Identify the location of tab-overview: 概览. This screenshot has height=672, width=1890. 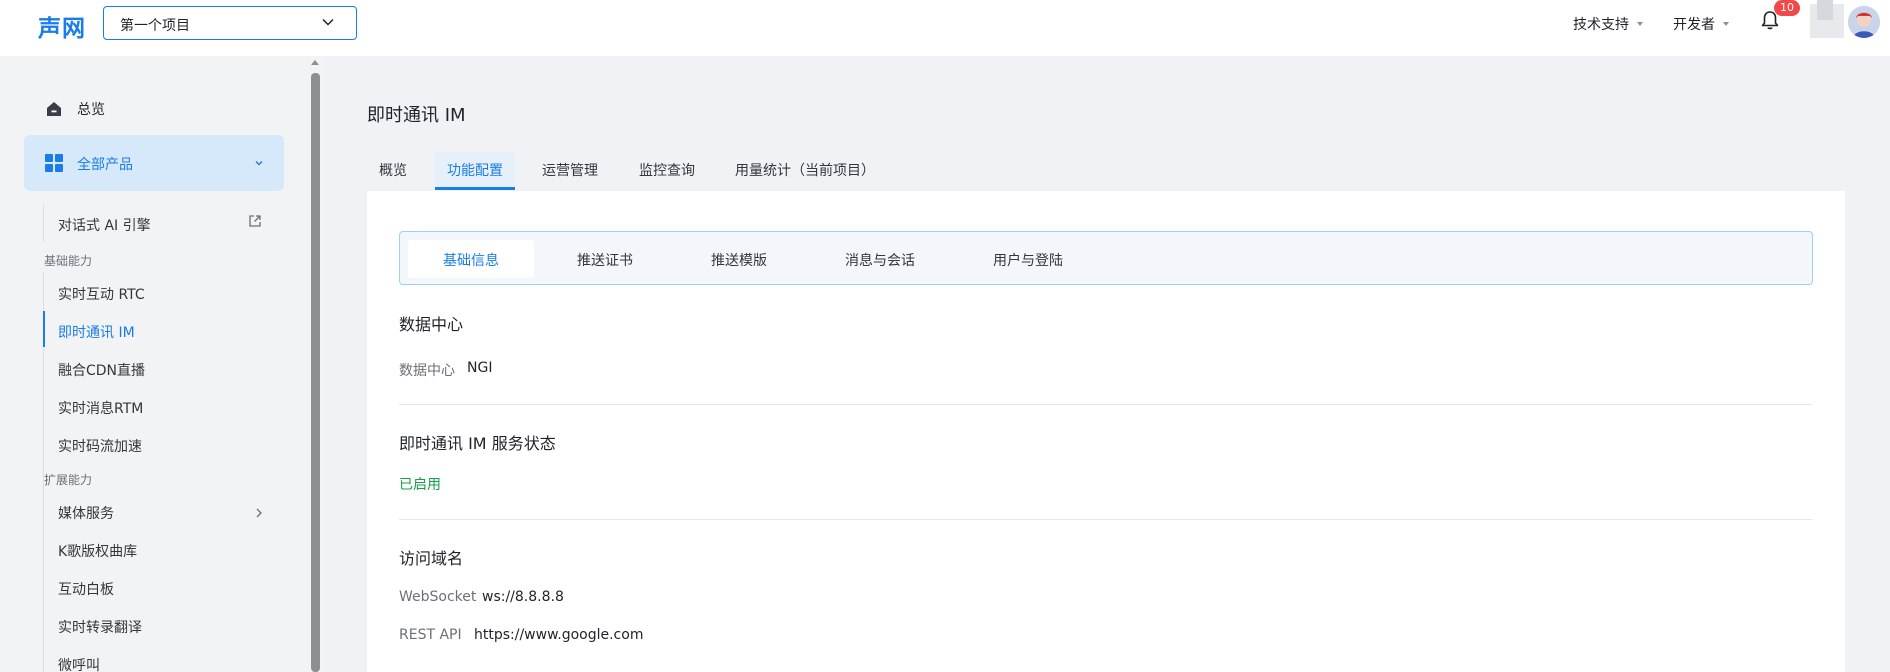
(393, 170).